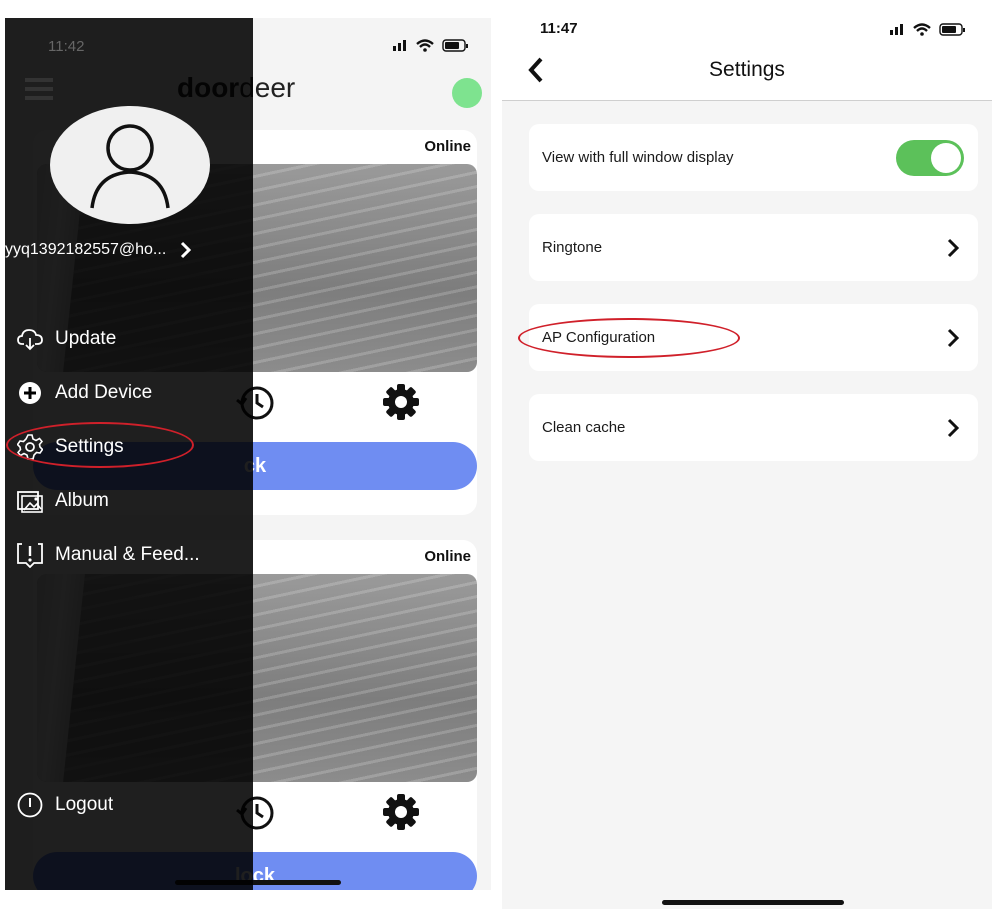 This screenshot has height=909, width=992. I want to click on plus-circle-icon, so click(30, 393).